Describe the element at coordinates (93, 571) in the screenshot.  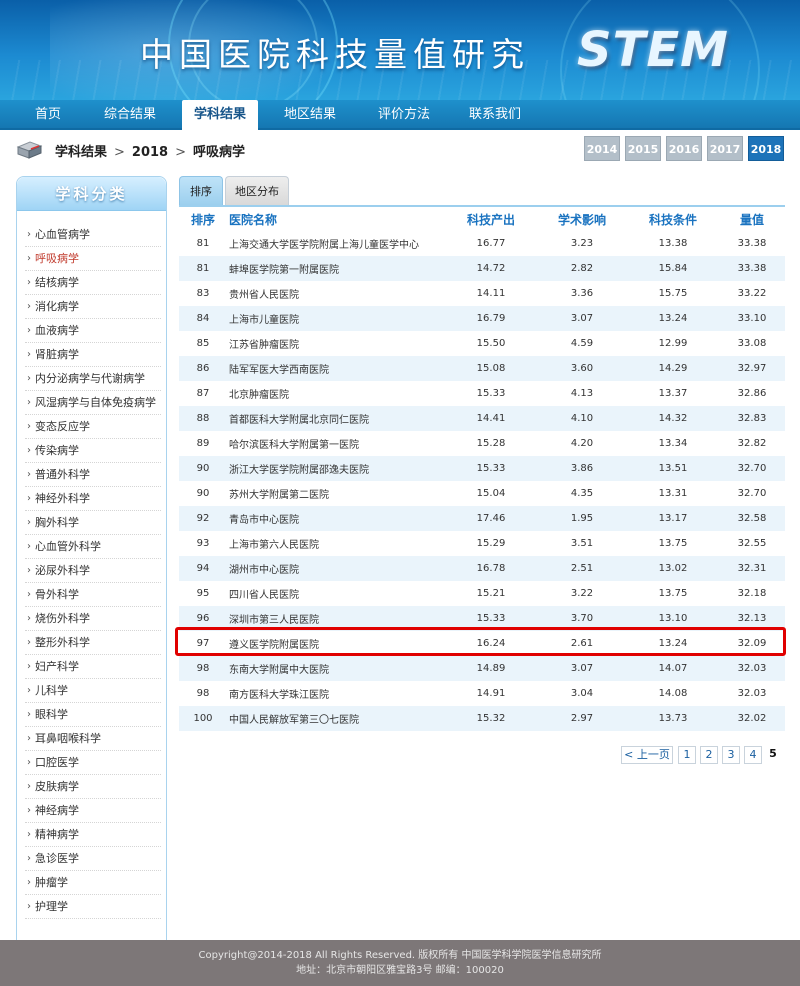
I see `sidebar-item: › 泌尿外科学` at that location.